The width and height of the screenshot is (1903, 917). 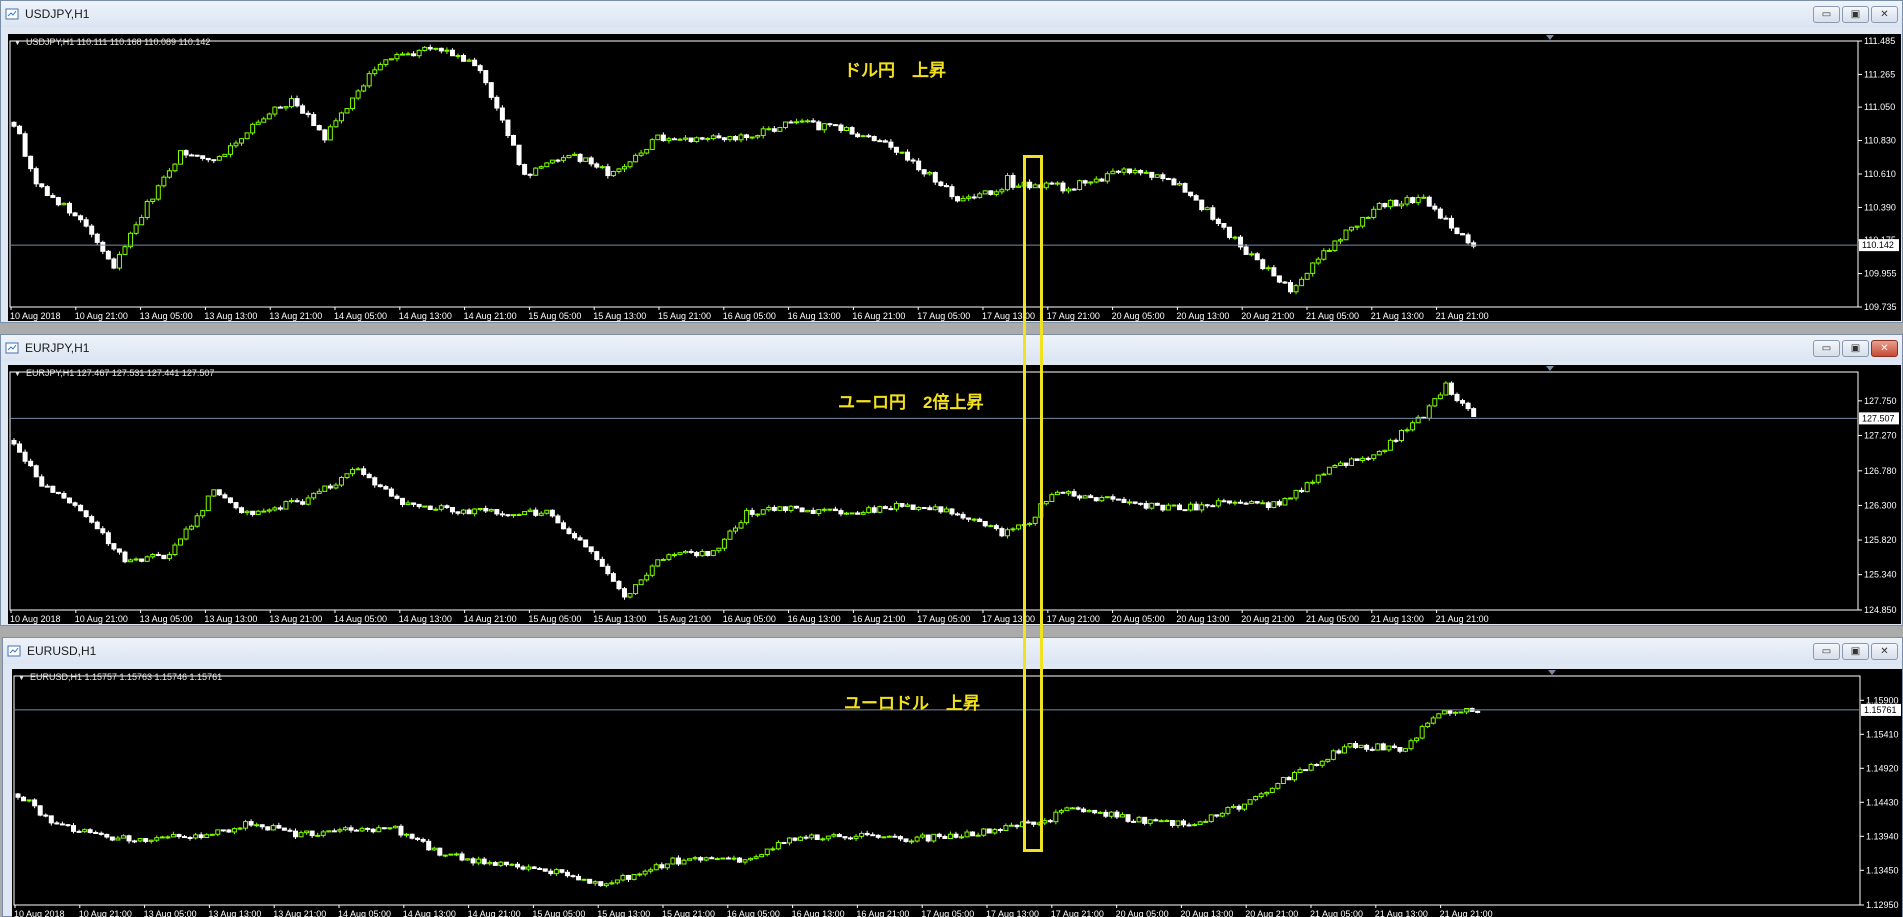 What do you see at coordinates (878, 619) in the screenshot?
I see `time-label: 16 Aug 21:00` at bounding box center [878, 619].